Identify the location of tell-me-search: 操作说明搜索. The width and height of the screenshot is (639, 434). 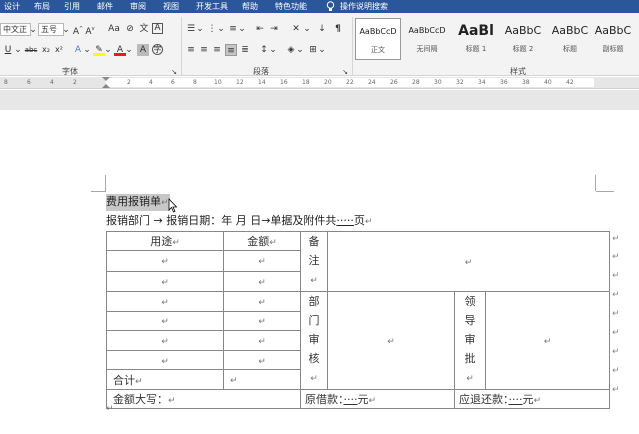
(364, 6).